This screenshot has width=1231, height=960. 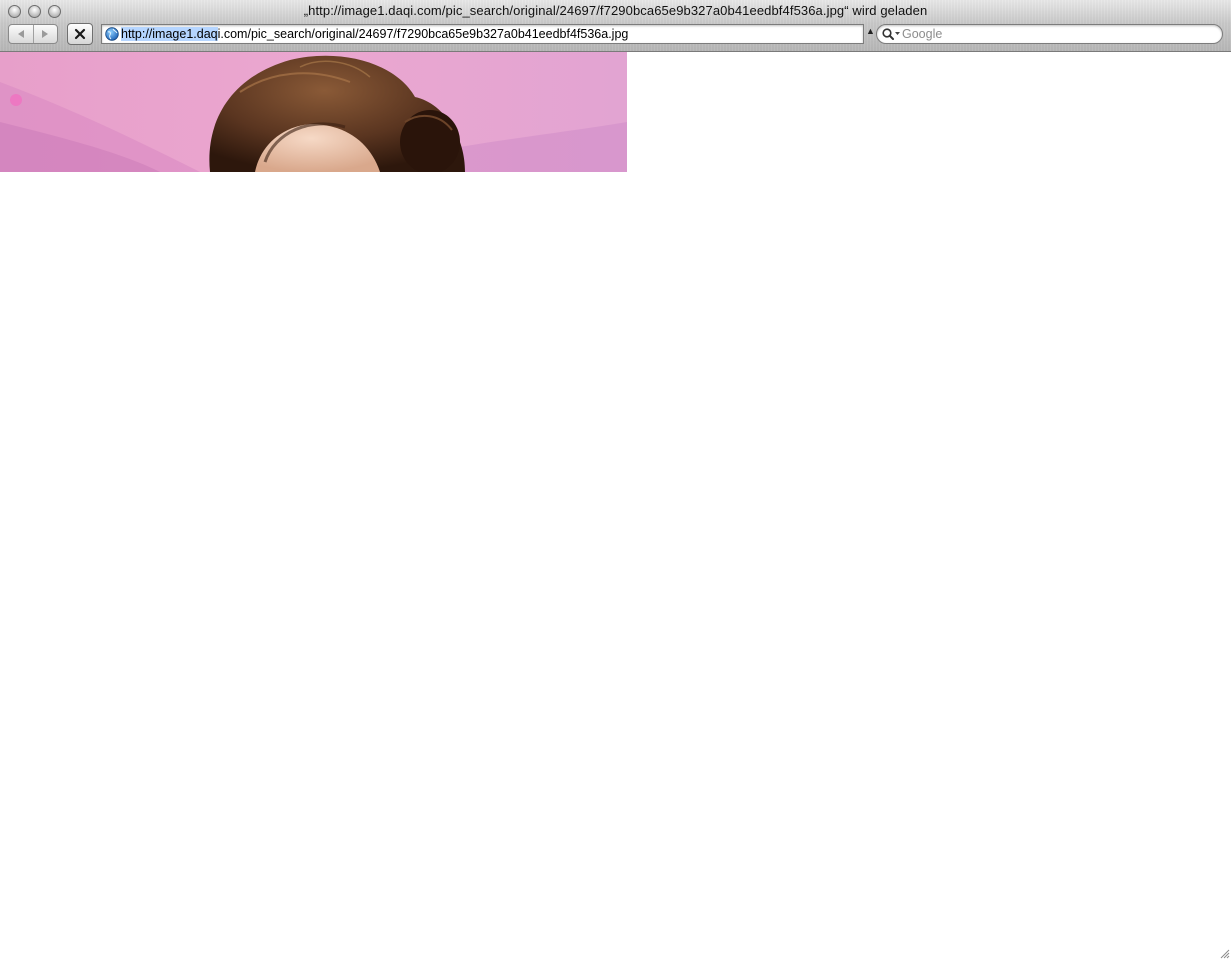 I want to click on back-button, so click(x=21, y=34).